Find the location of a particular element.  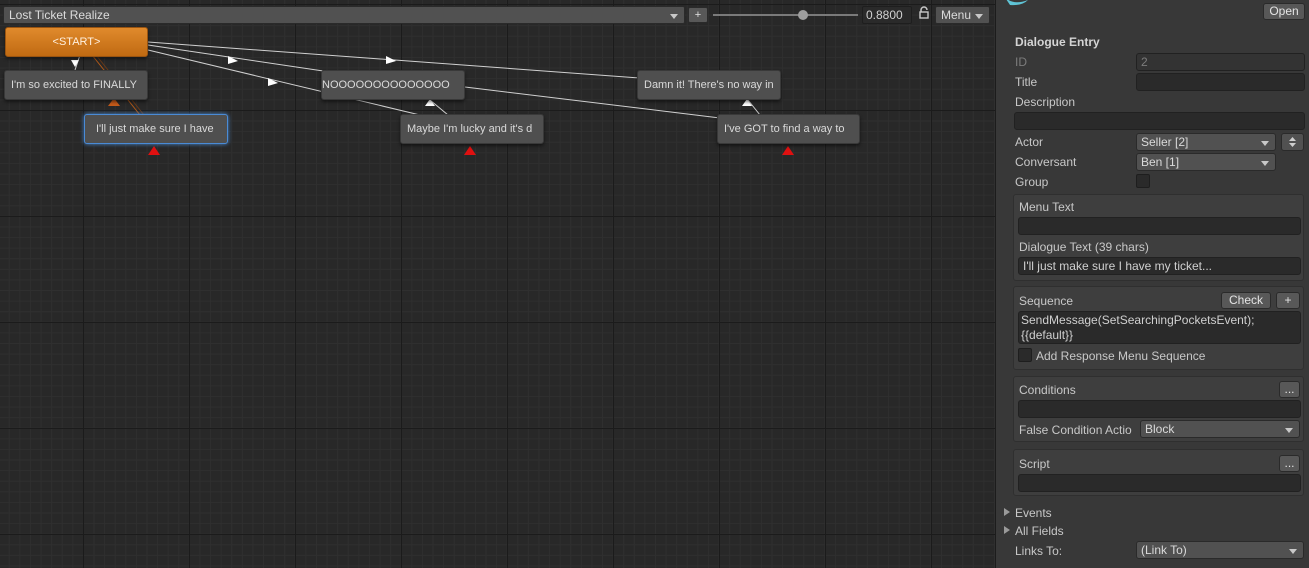

graph-toolbar: Lost Ticket Realize + 0.8800 Menu is located at coordinates (497, 15).